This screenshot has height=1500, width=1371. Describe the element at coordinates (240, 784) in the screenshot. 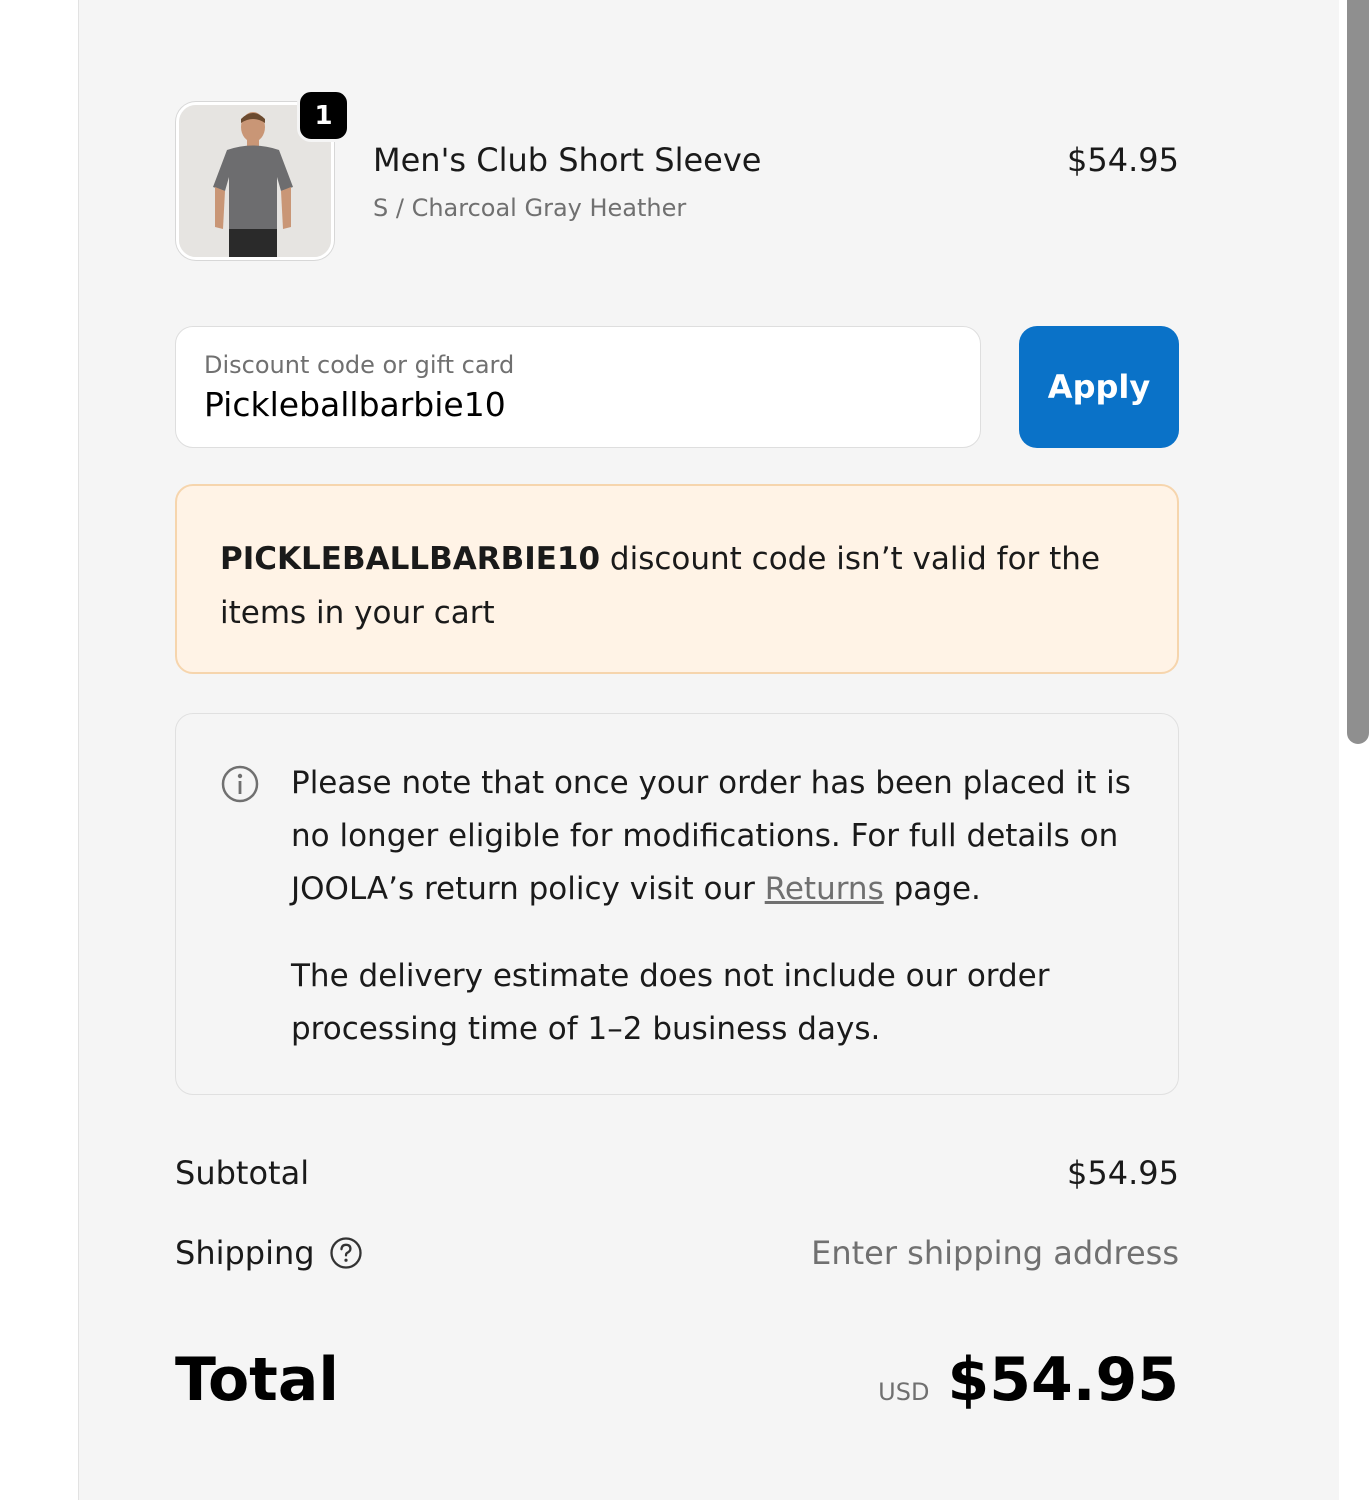

I see `info-icon` at that location.